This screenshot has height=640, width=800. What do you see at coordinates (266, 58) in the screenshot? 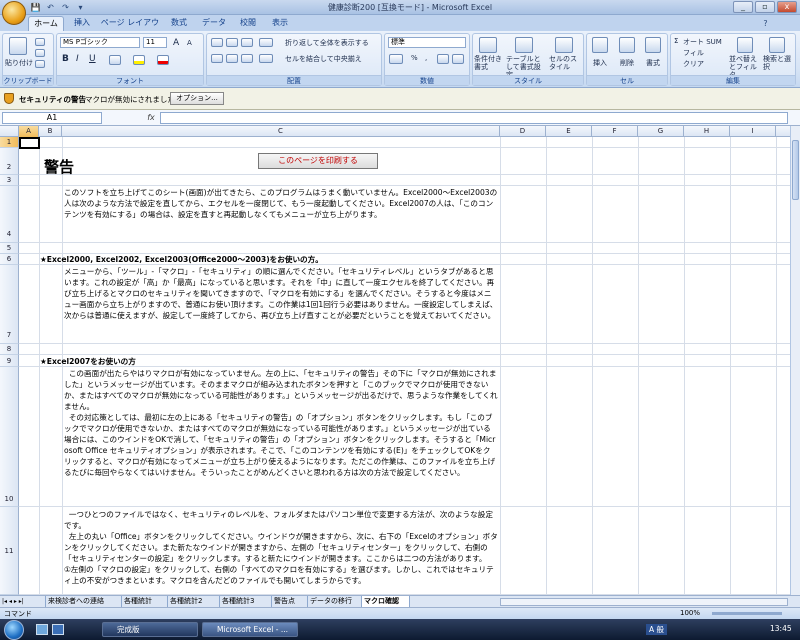
I see `indent-icon` at bounding box center [266, 58].